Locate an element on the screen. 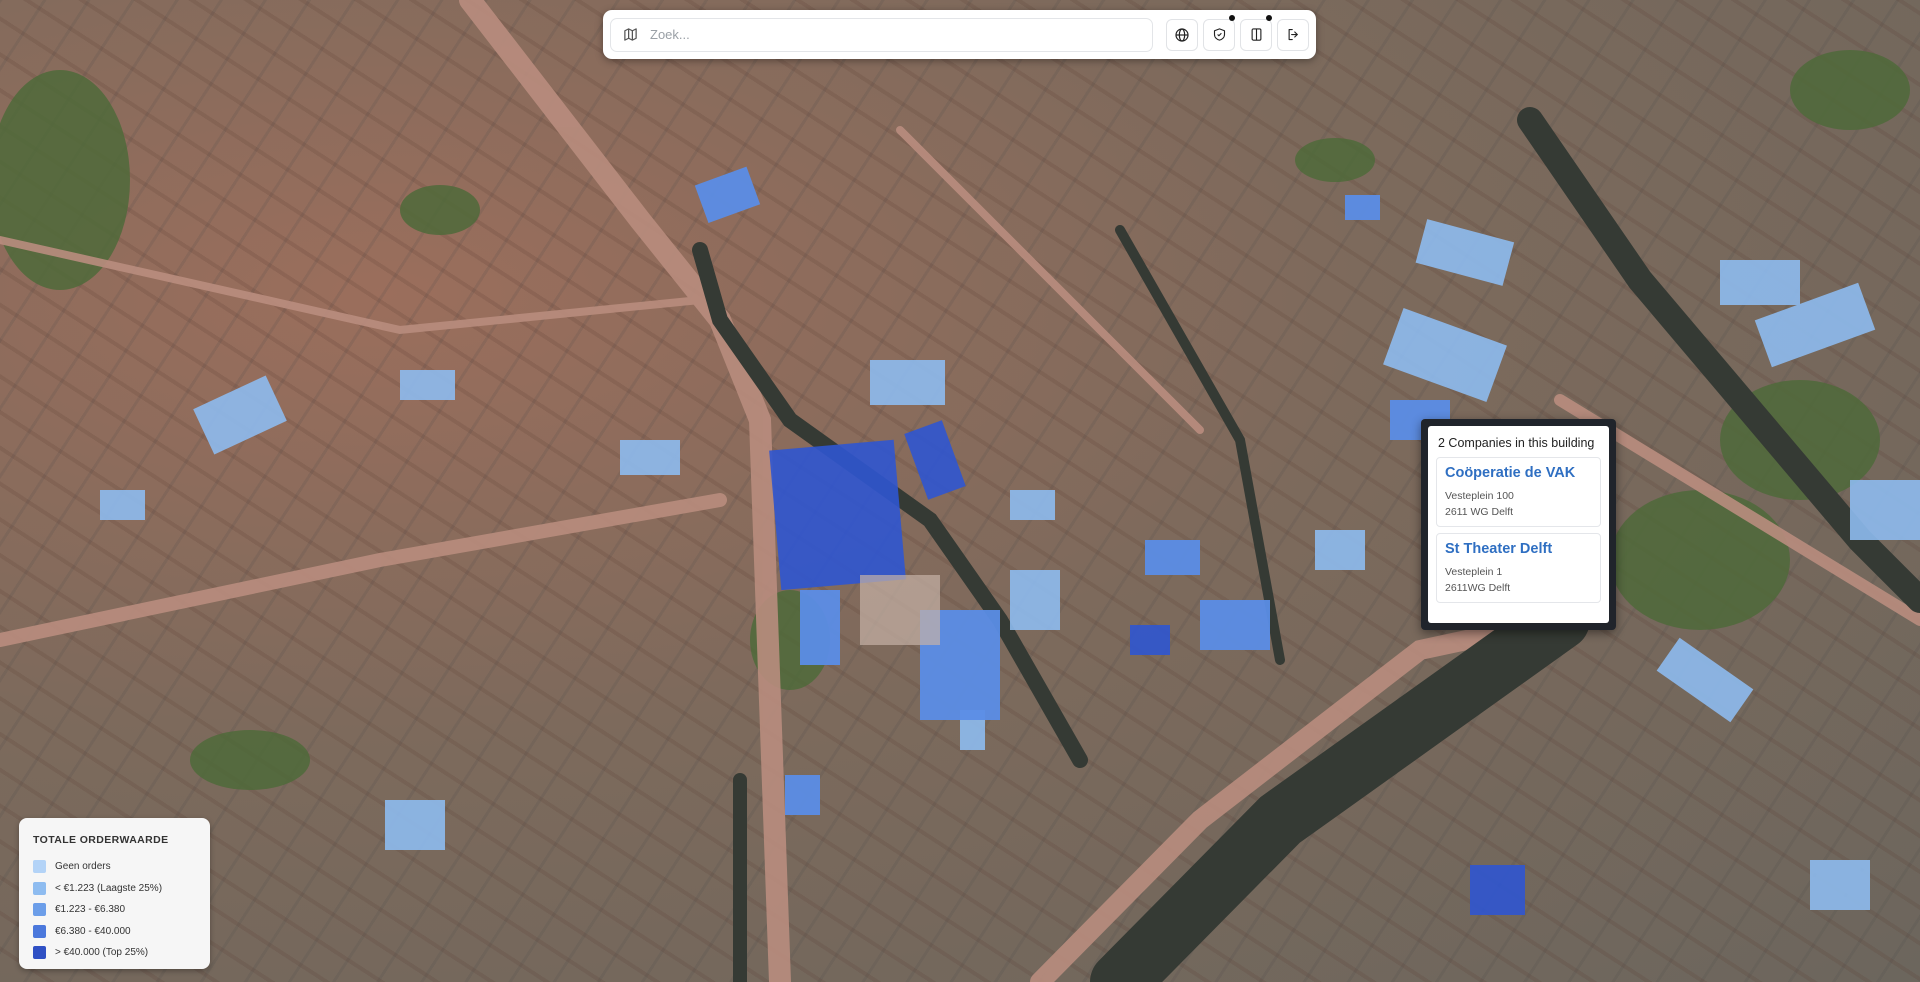  panel-icon is located at coordinates (1256, 34).